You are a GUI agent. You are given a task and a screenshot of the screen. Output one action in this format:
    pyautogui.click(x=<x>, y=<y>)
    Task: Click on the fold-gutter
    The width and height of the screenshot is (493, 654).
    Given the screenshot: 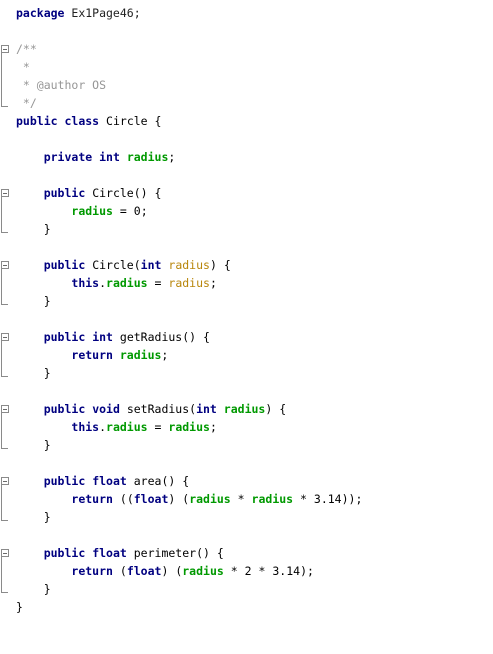 What is the action you would take?
    pyautogui.click(x=7, y=327)
    